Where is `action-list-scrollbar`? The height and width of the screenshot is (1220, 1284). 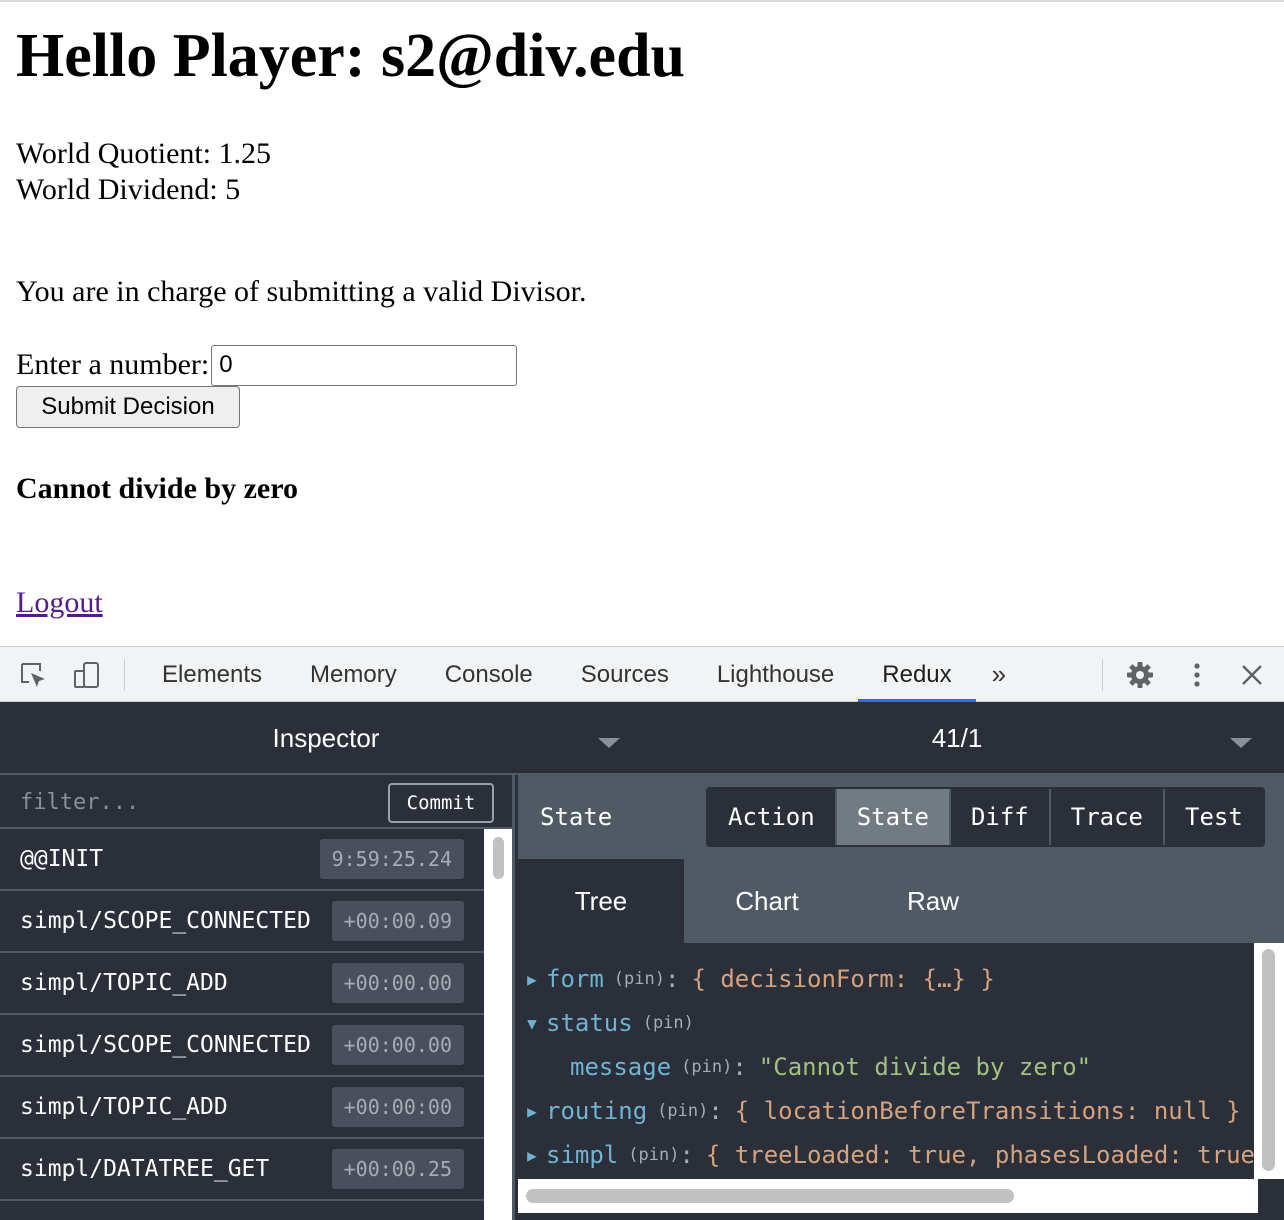 action-list-scrollbar is located at coordinates (498, 1024).